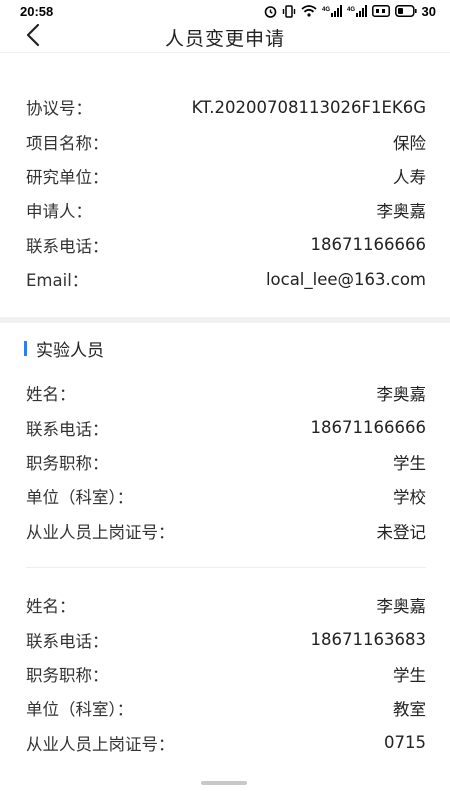 This screenshot has height=800, width=450. What do you see at coordinates (357, 11) in the screenshot?
I see `signal-icon-2: 4G` at bounding box center [357, 11].